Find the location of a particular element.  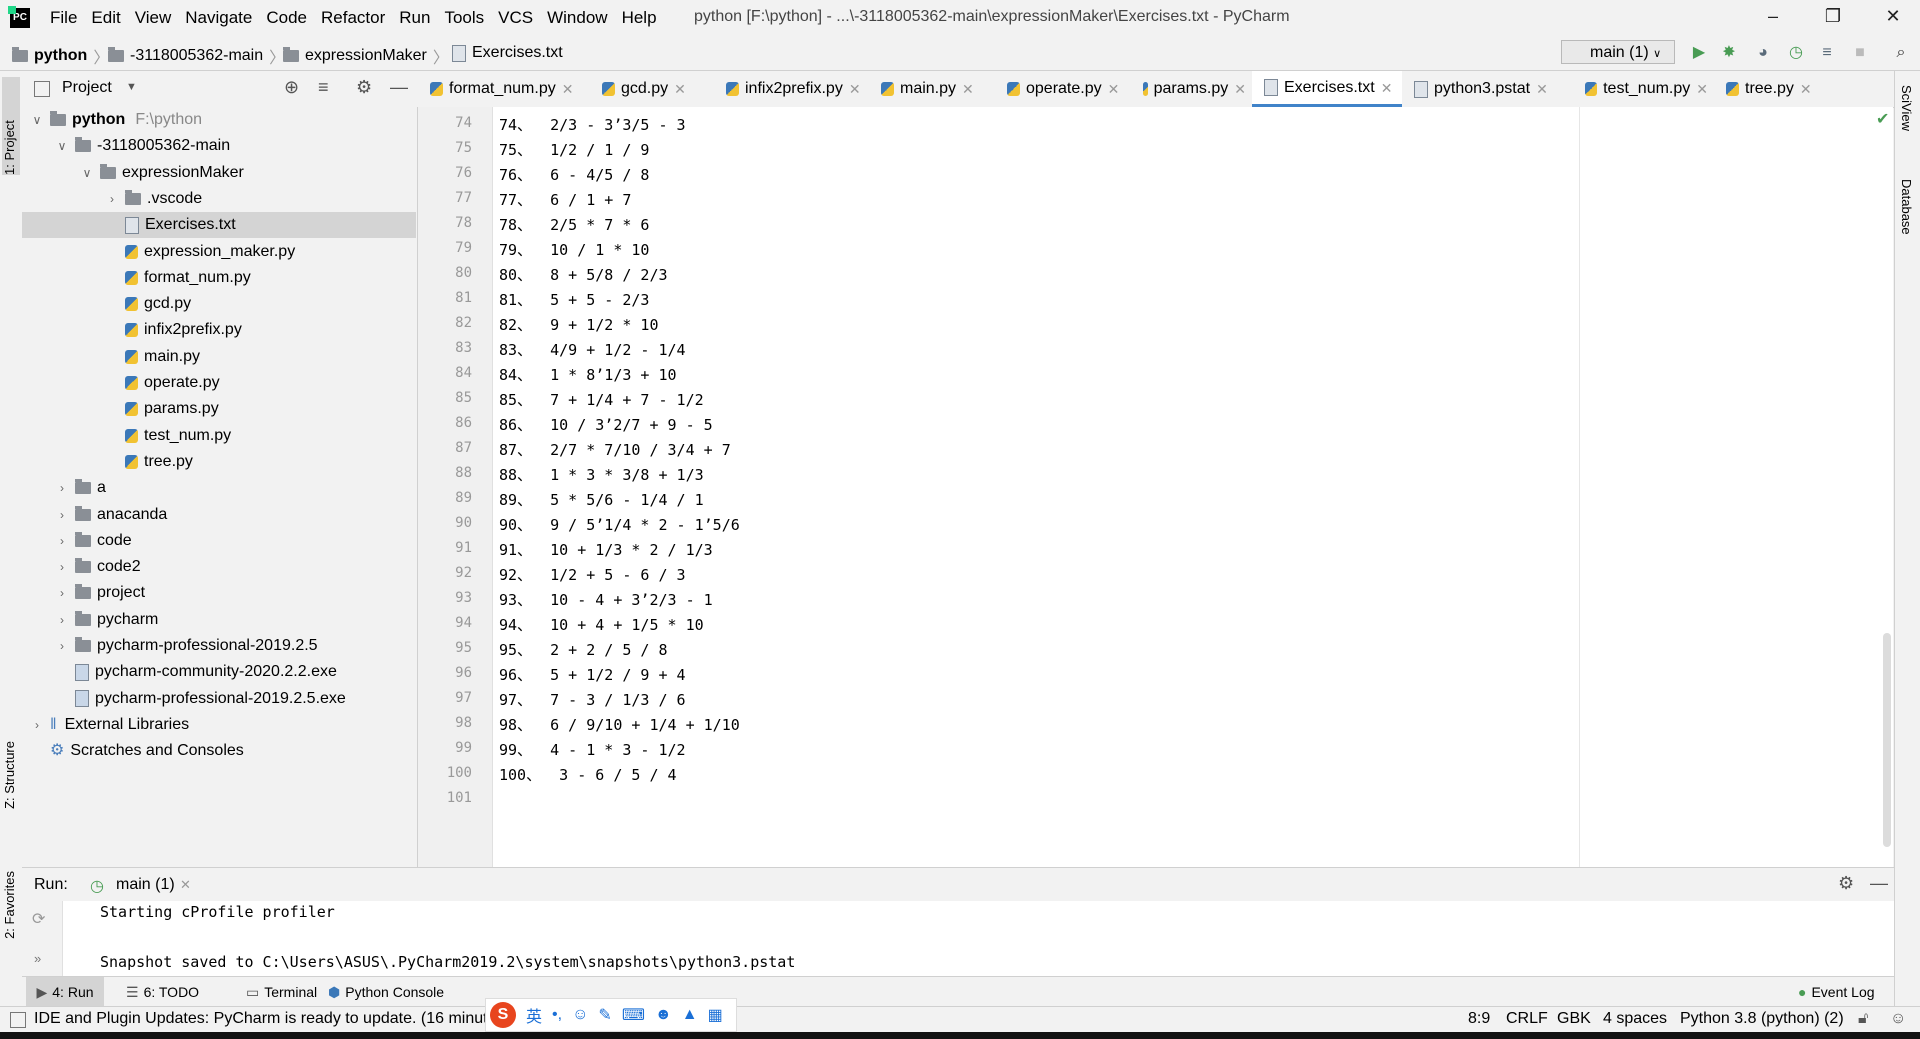

sogou-logo-icon: S is located at coordinates (503, 1015).